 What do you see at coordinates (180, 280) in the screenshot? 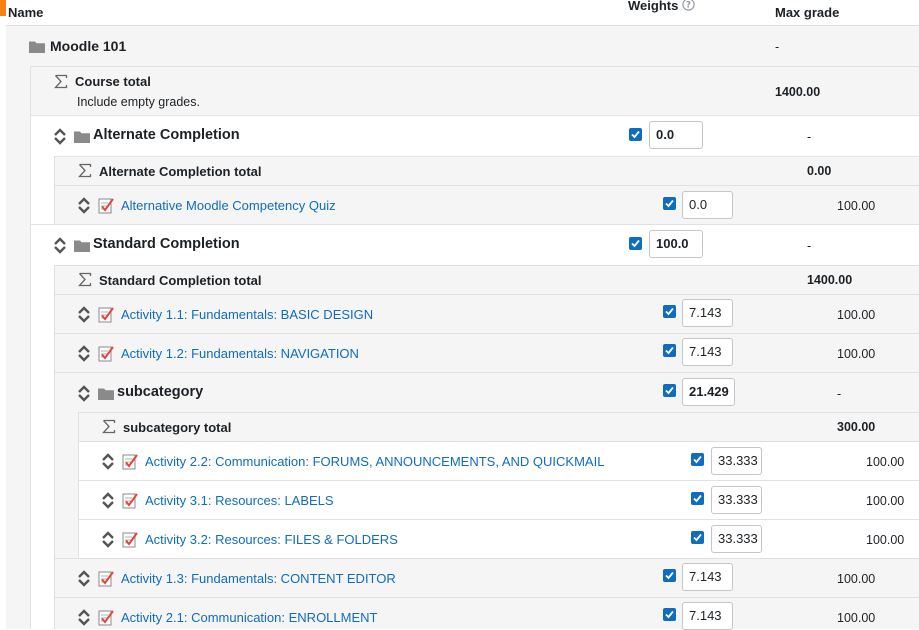
I see `category-total-label: Standard Completion total` at bounding box center [180, 280].